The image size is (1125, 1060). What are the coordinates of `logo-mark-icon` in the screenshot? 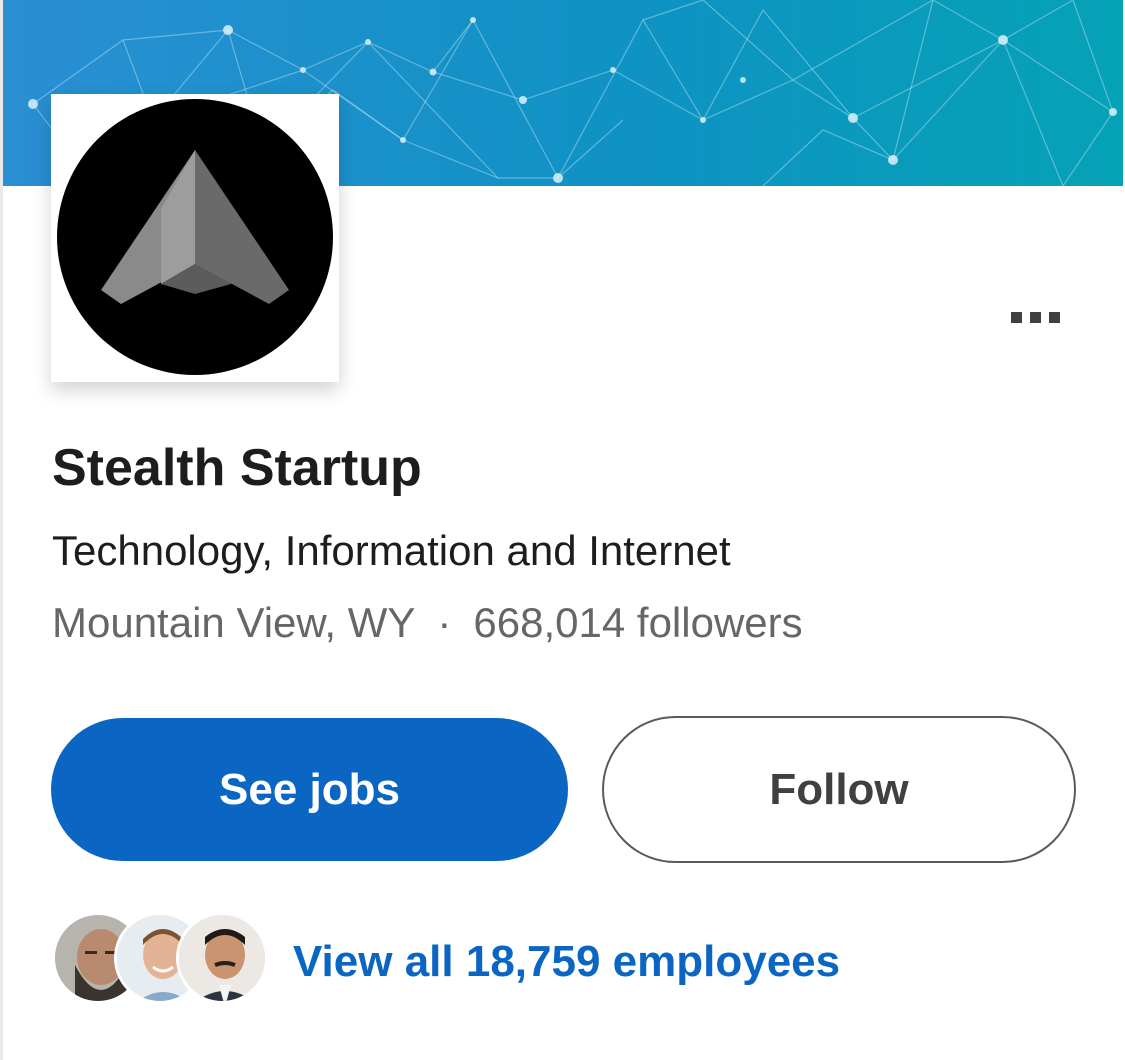 It's located at (195, 237).